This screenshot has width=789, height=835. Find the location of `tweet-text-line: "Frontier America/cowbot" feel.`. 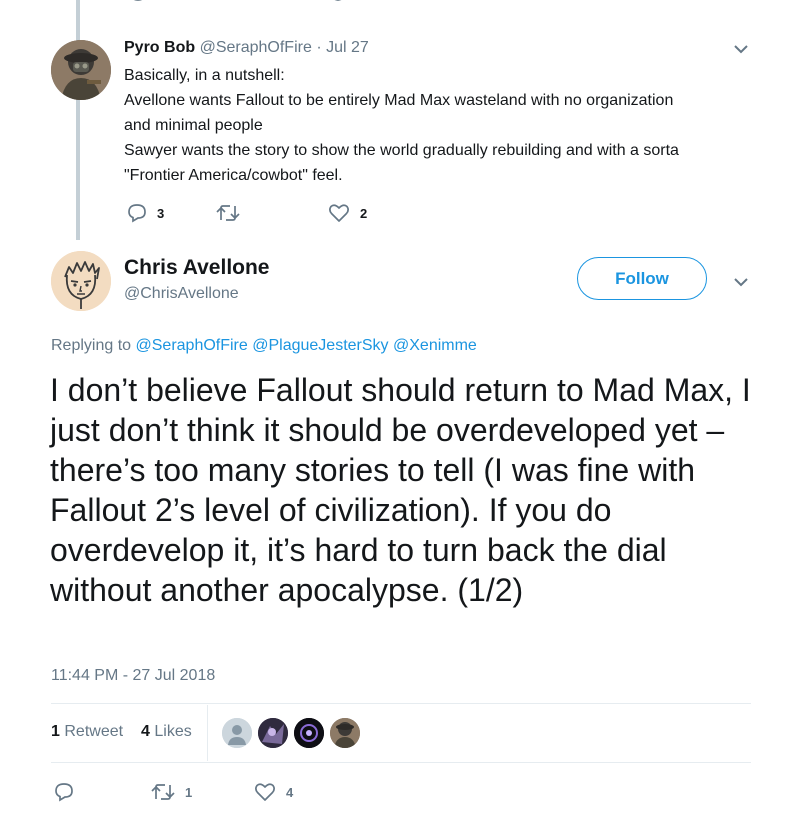

tweet-text-line: "Frontier America/cowbot" feel. is located at coordinates (233, 175).